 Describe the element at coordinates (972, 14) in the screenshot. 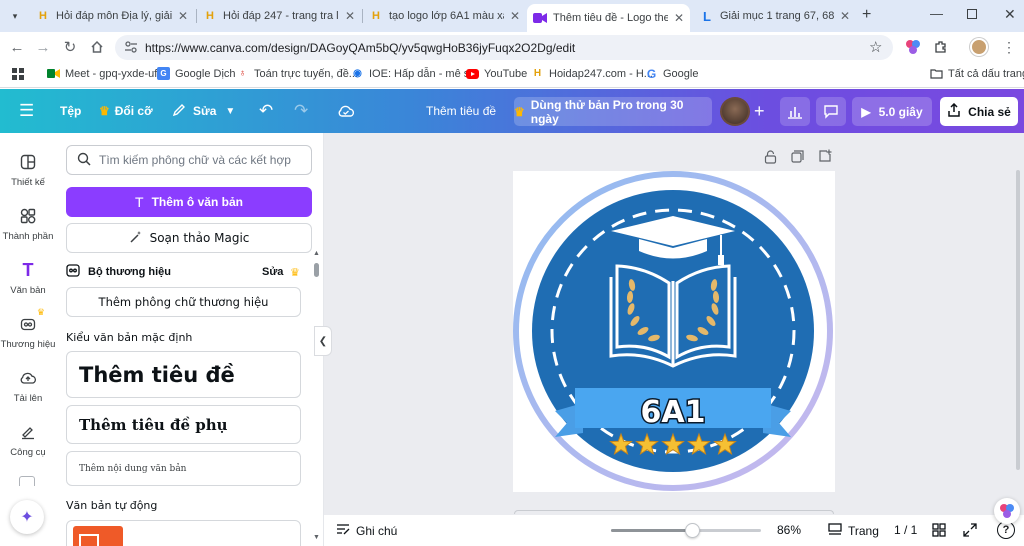

I see `restore-window-icon` at that location.